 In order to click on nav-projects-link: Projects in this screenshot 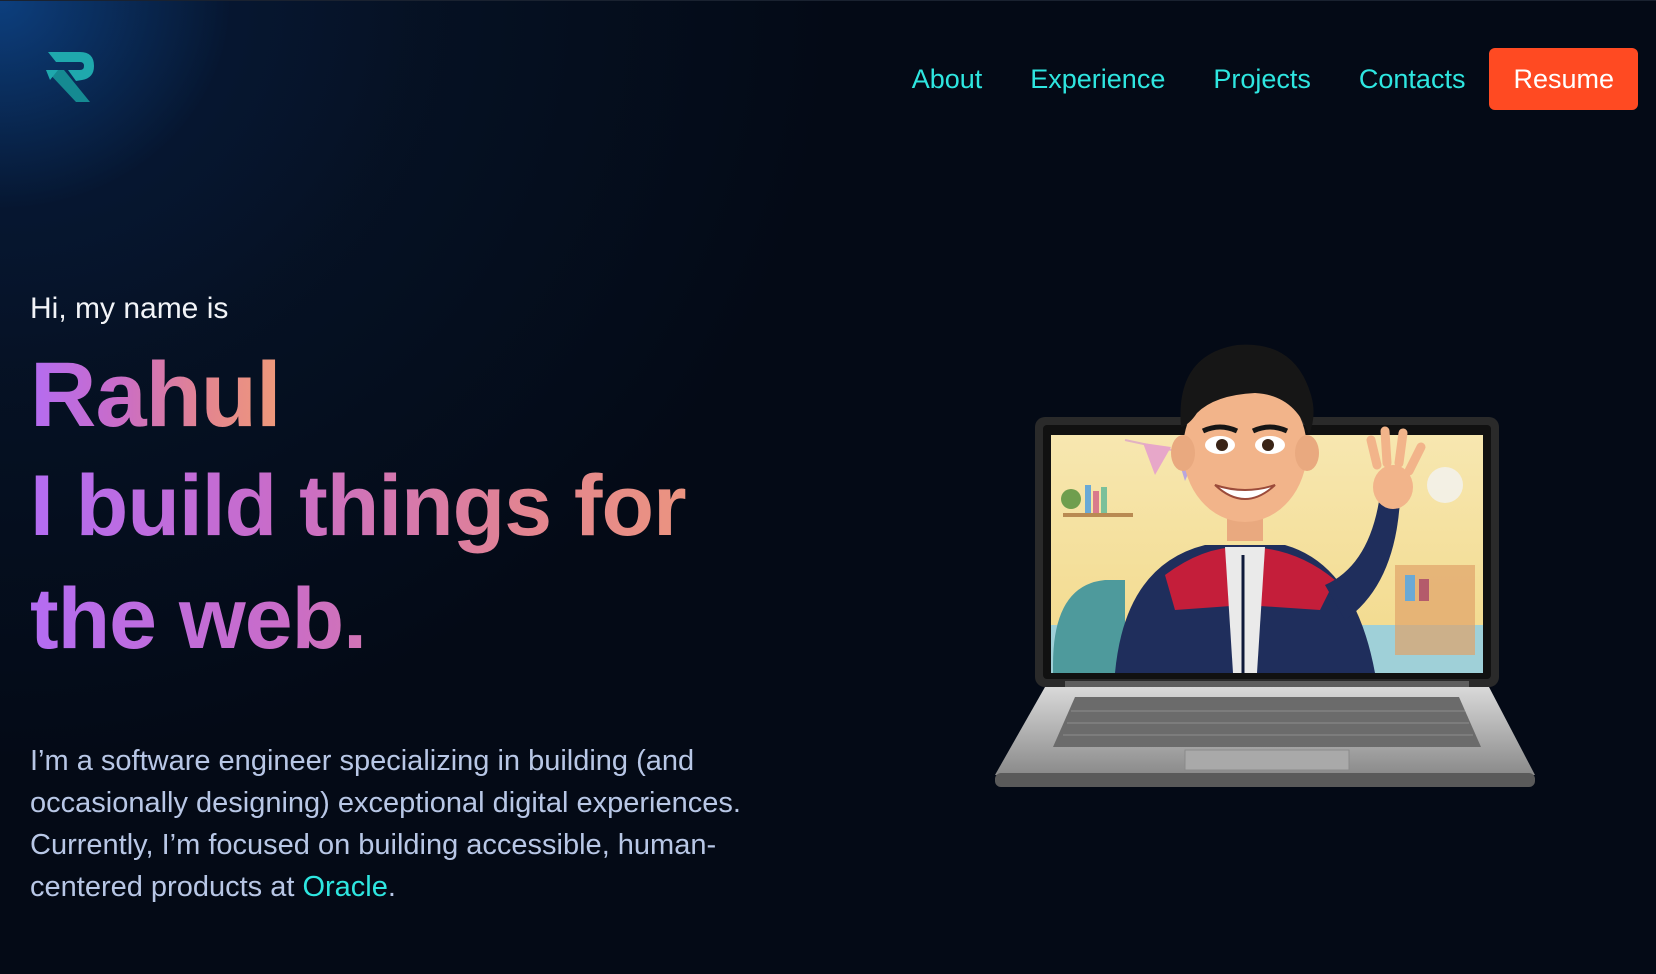, I will do `click(1262, 79)`.